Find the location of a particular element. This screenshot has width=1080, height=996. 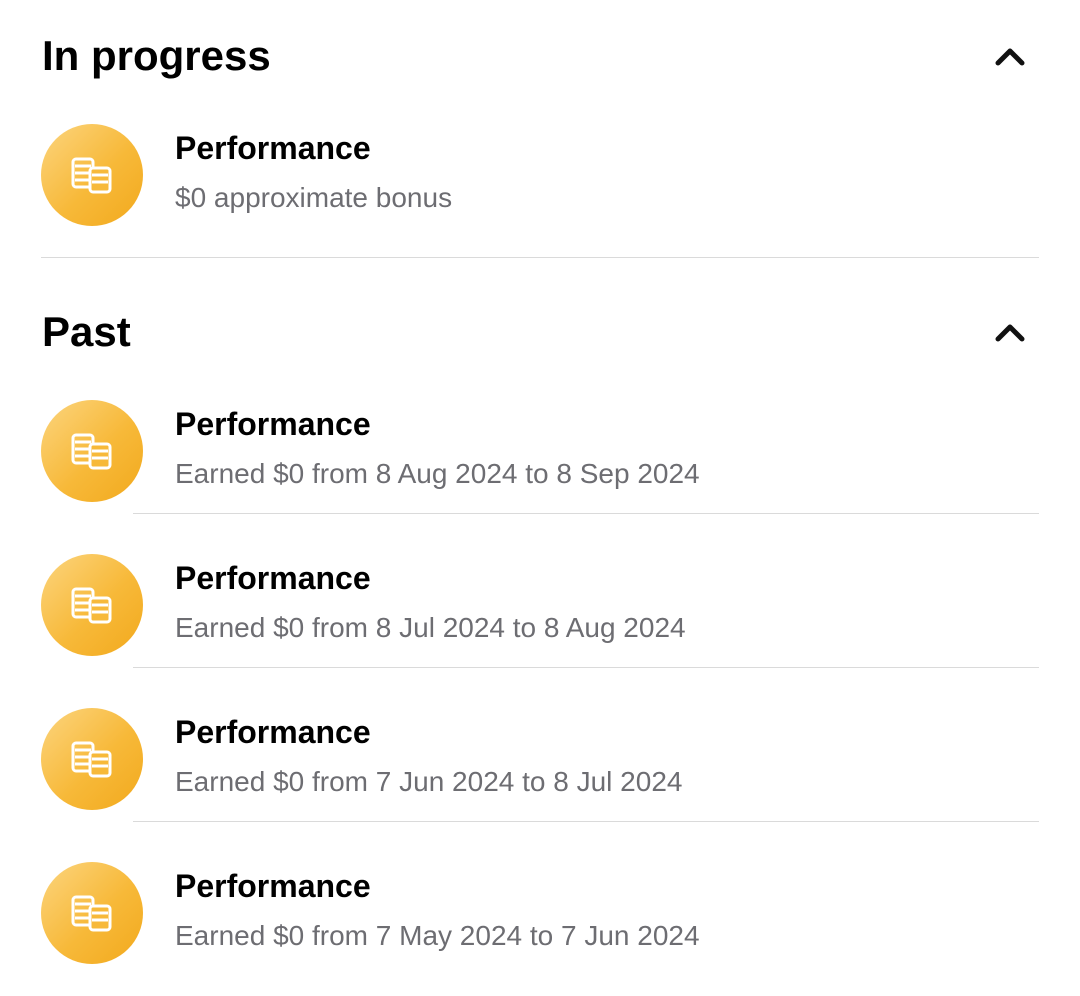

past-section-header: Past is located at coordinates (540, 332).